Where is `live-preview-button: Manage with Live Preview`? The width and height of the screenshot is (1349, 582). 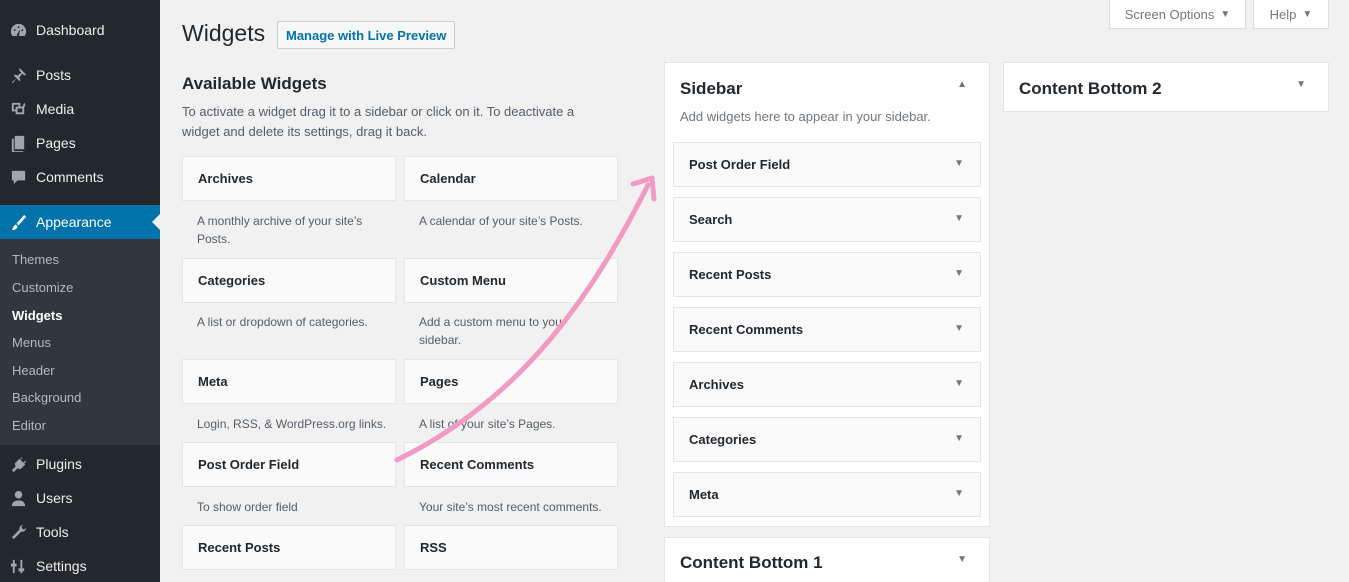
live-preview-button: Manage with Live Preview is located at coordinates (366, 35).